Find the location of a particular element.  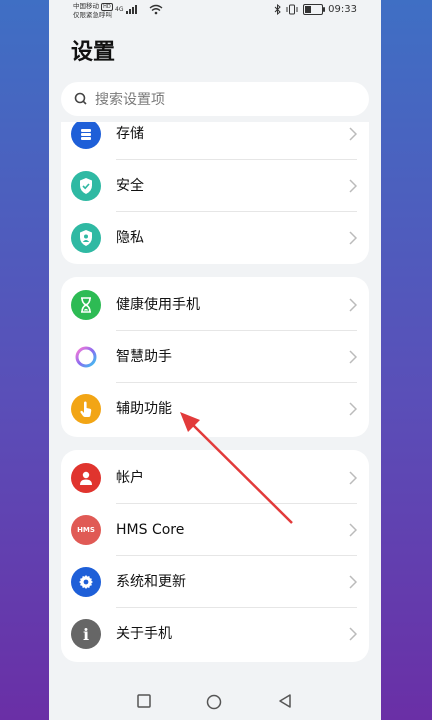

wifi-icon is located at coordinates (156, 9).